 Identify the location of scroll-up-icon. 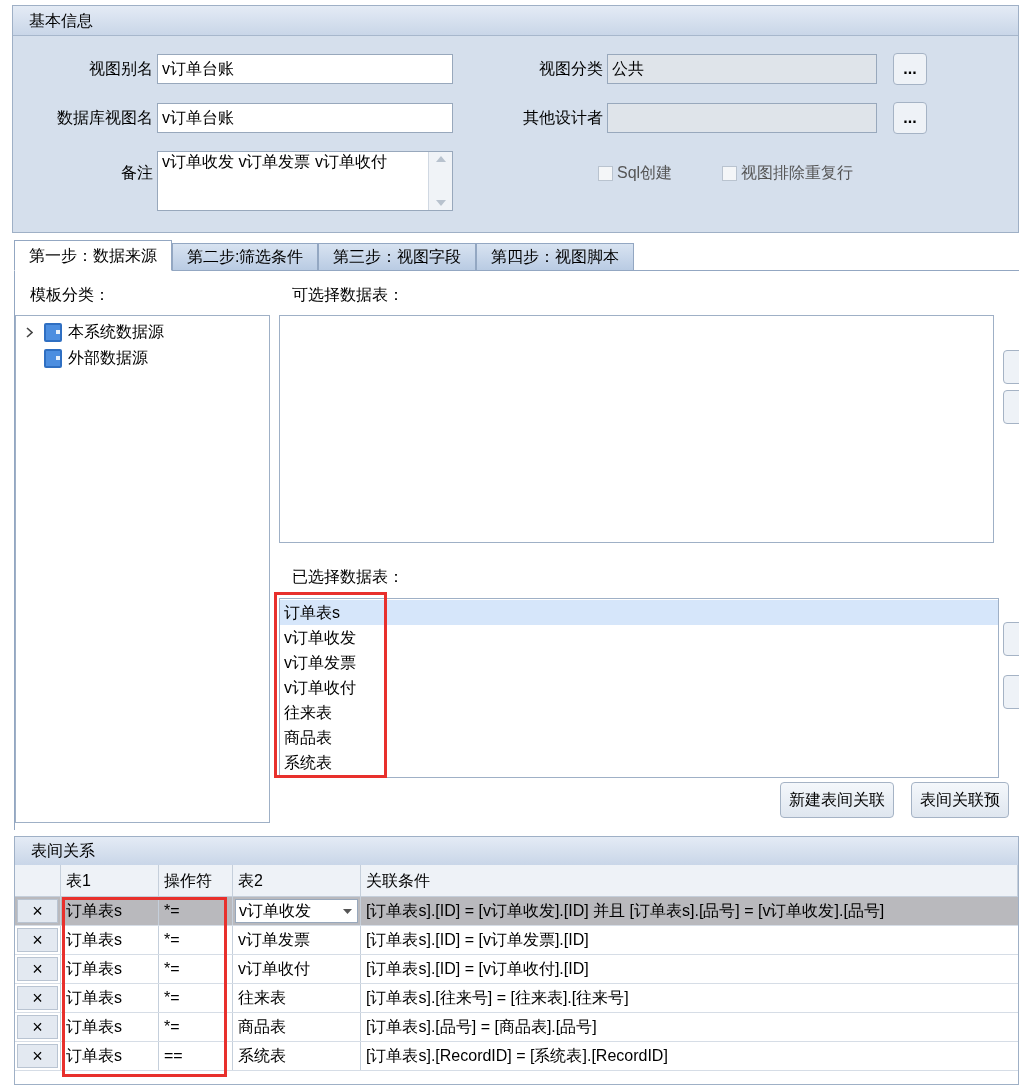
(440, 159).